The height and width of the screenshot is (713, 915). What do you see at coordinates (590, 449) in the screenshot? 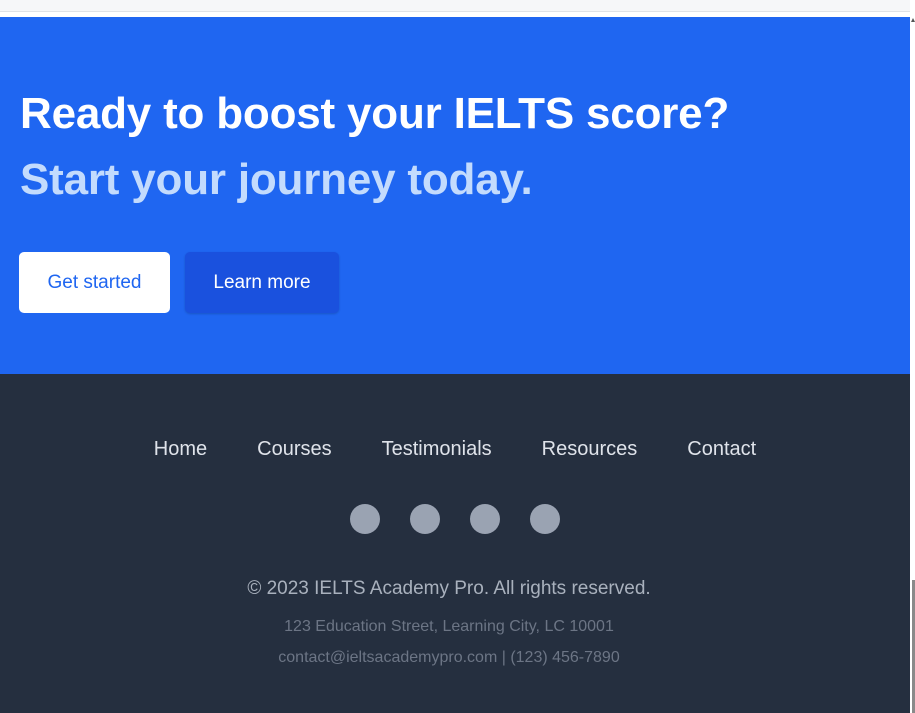
I see `footer-link-resources: Resources` at bounding box center [590, 449].